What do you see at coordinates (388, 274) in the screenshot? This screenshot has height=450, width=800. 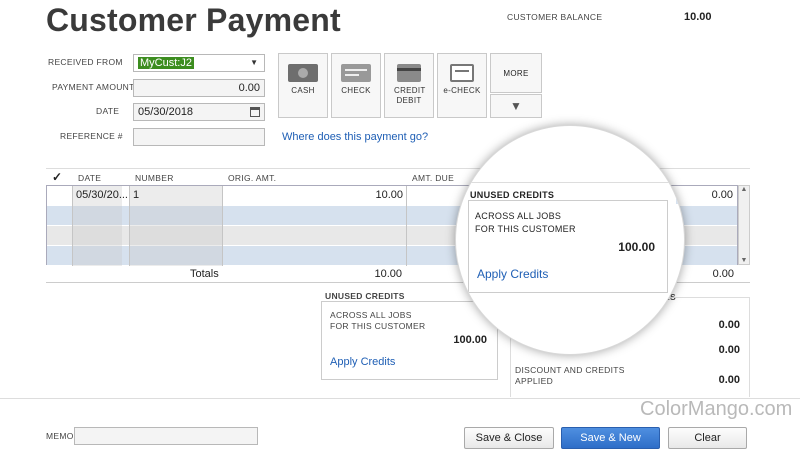 I see `totals-orig: 10.00` at bounding box center [388, 274].